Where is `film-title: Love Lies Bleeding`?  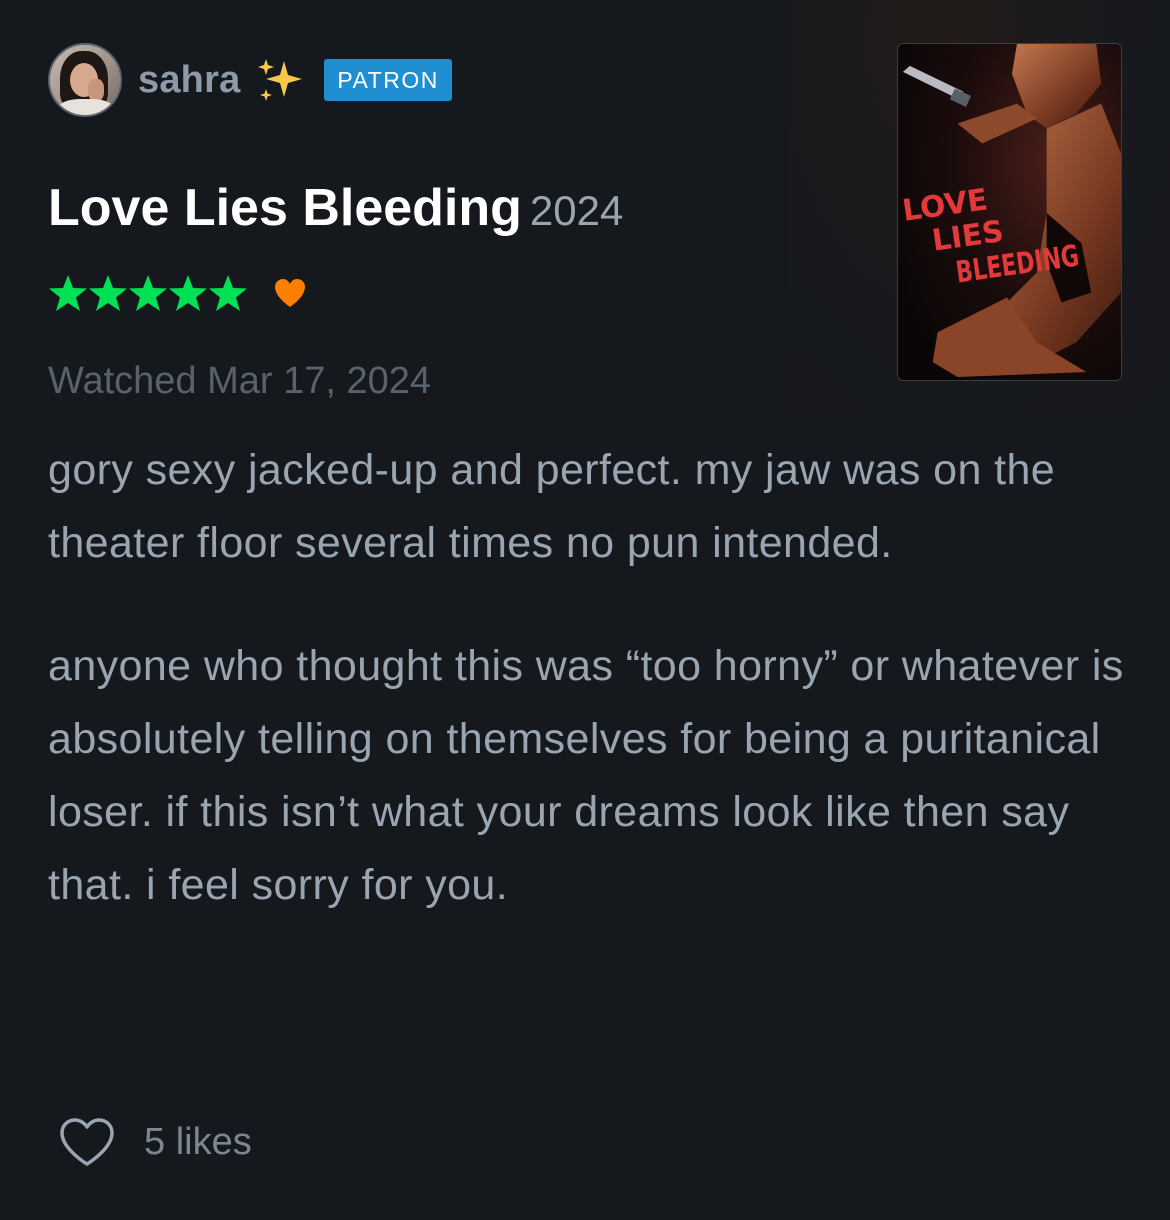 film-title: Love Lies Bleeding is located at coordinates (285, 208).